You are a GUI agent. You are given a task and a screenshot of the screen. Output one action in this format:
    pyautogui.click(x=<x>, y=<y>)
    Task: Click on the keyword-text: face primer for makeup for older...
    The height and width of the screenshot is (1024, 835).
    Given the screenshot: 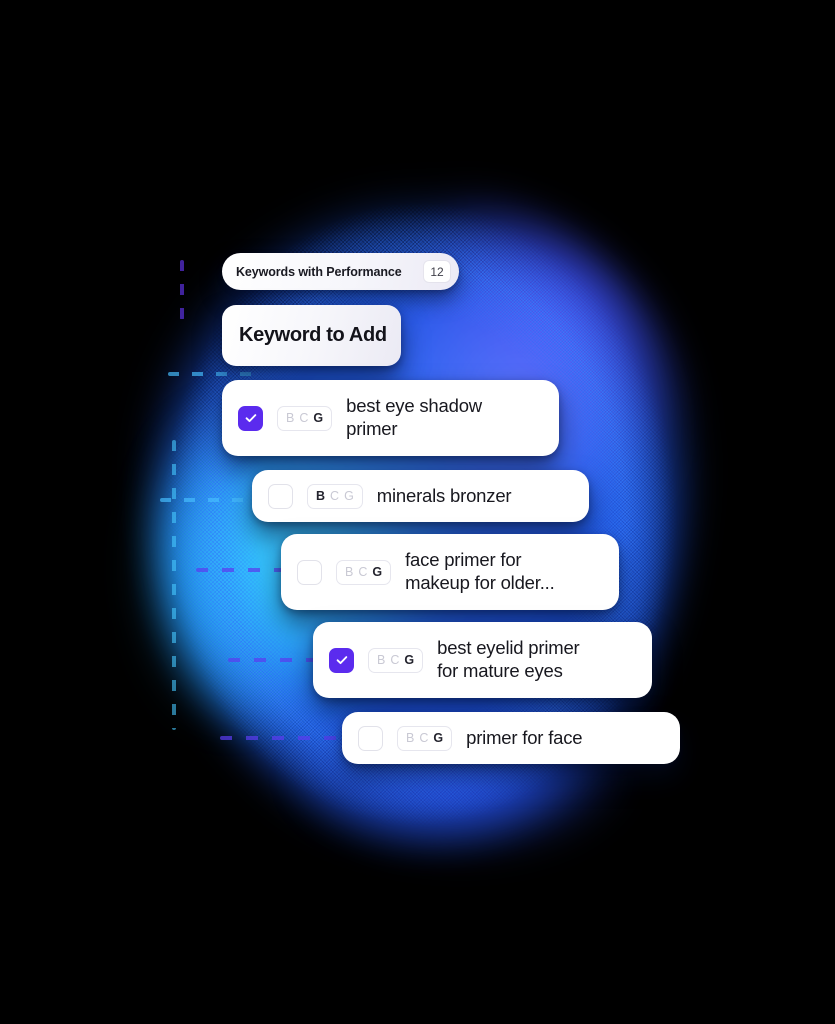 What is the action you would take?
    pyautogui.click(x=480, y=571)
    